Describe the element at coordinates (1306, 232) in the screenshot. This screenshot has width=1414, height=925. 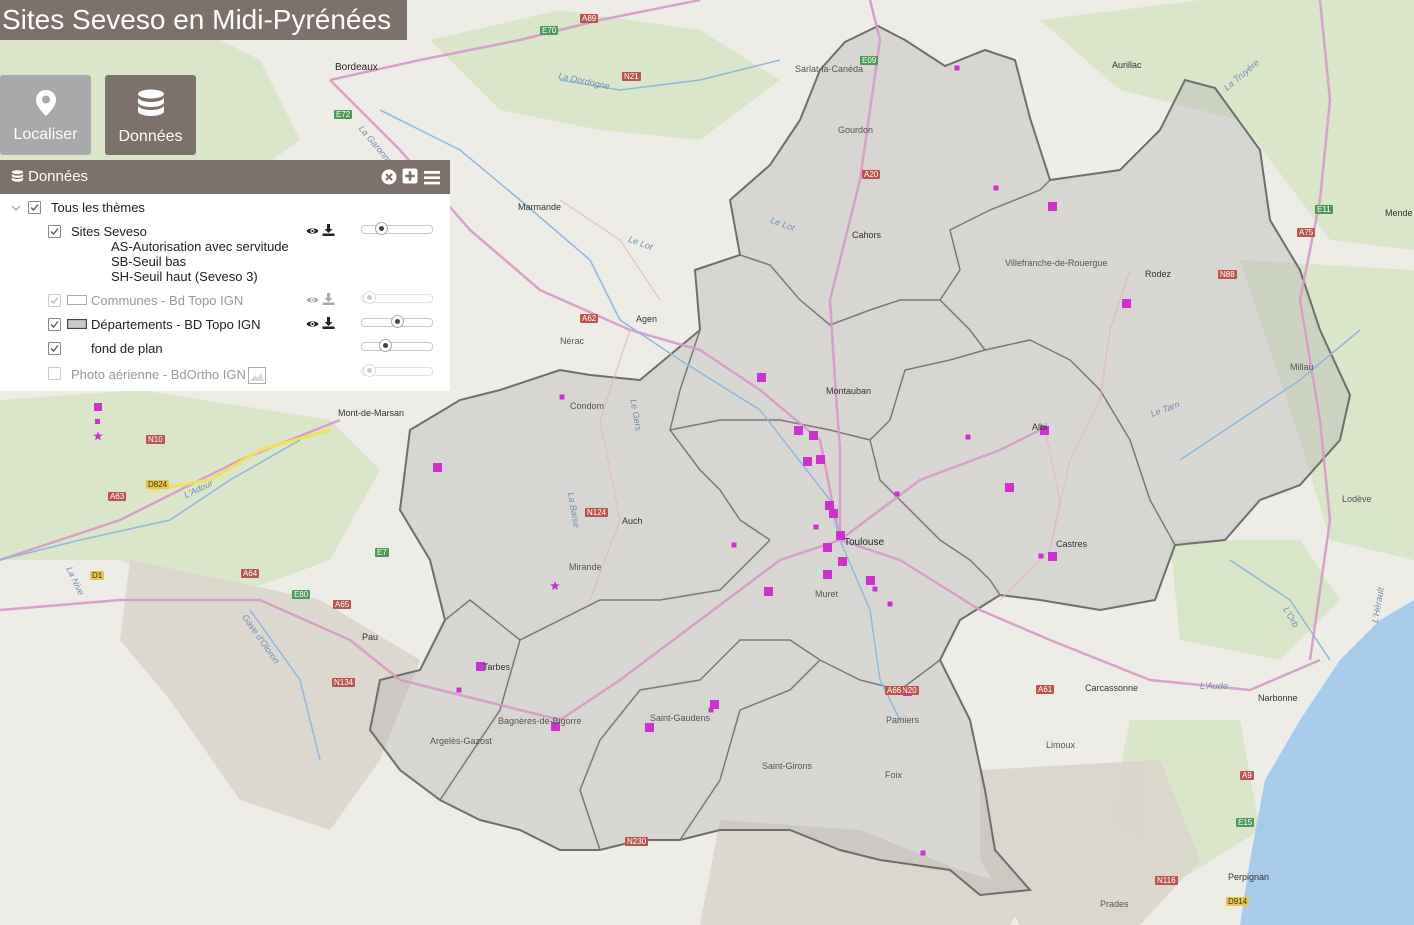
I see `road-label: A75` at that location.